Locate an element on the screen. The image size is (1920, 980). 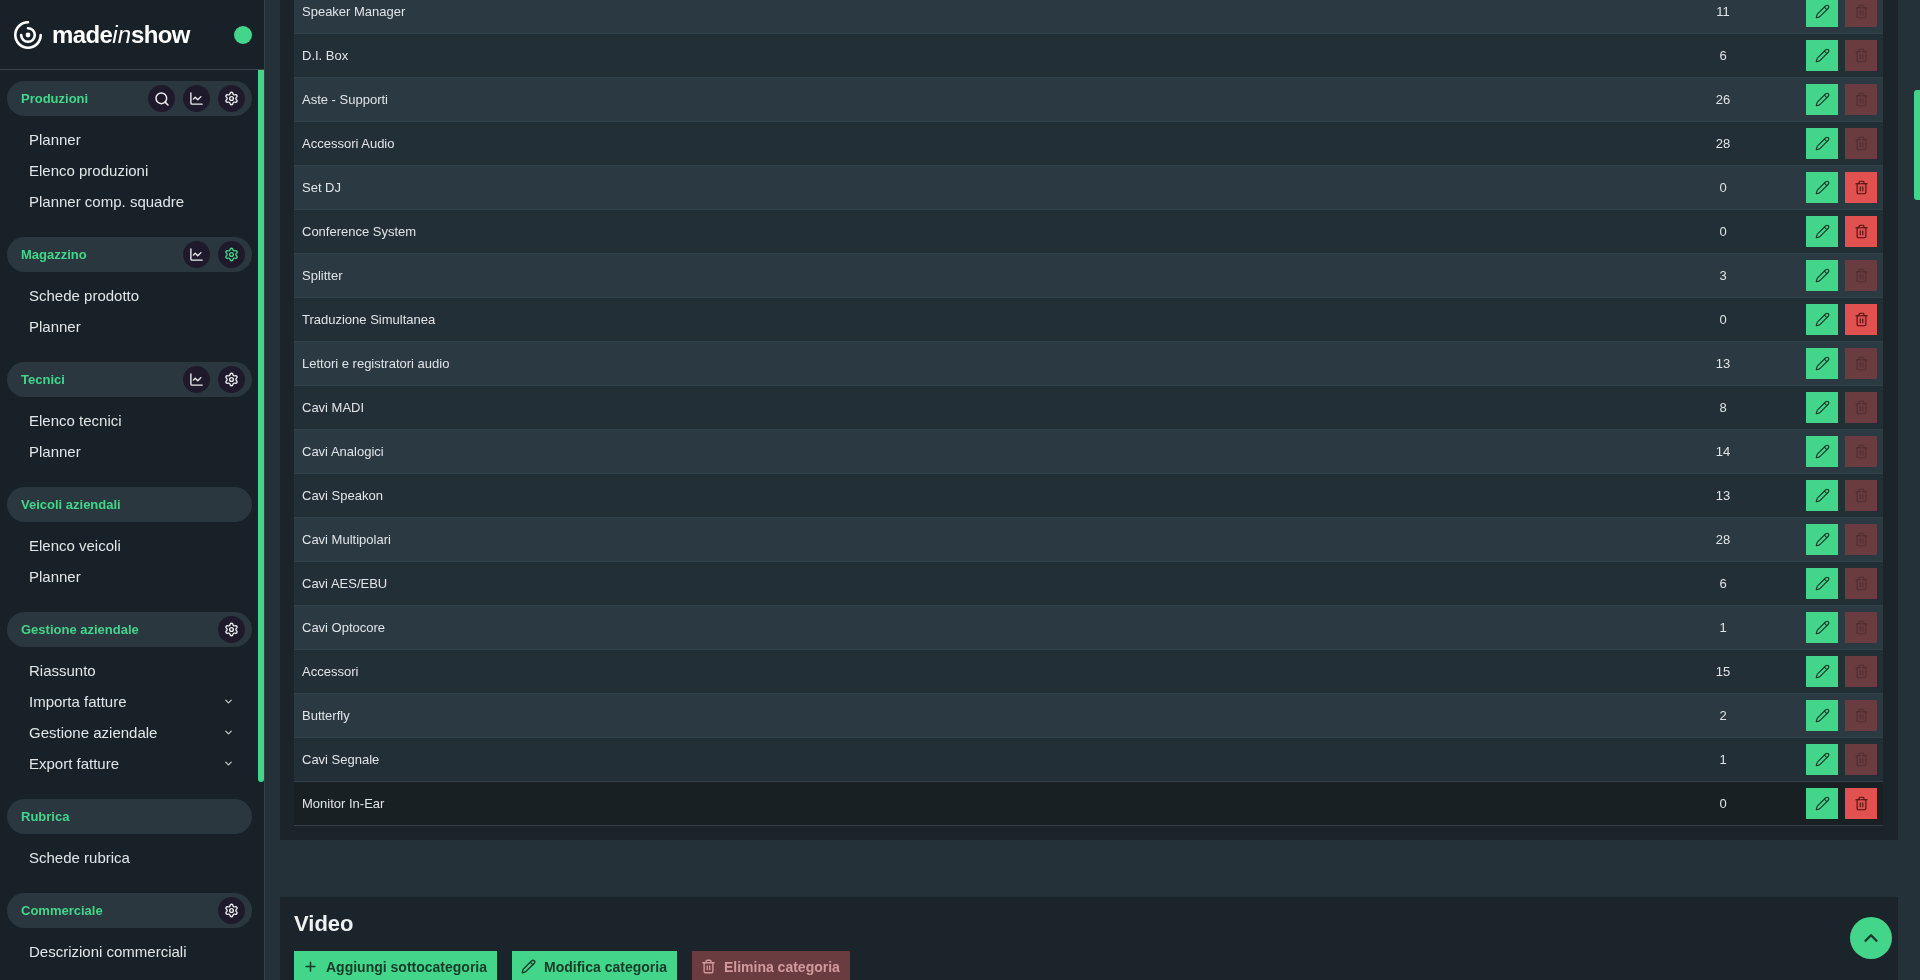
nav-item: Importa fatture is located at coordinates (129, 701).